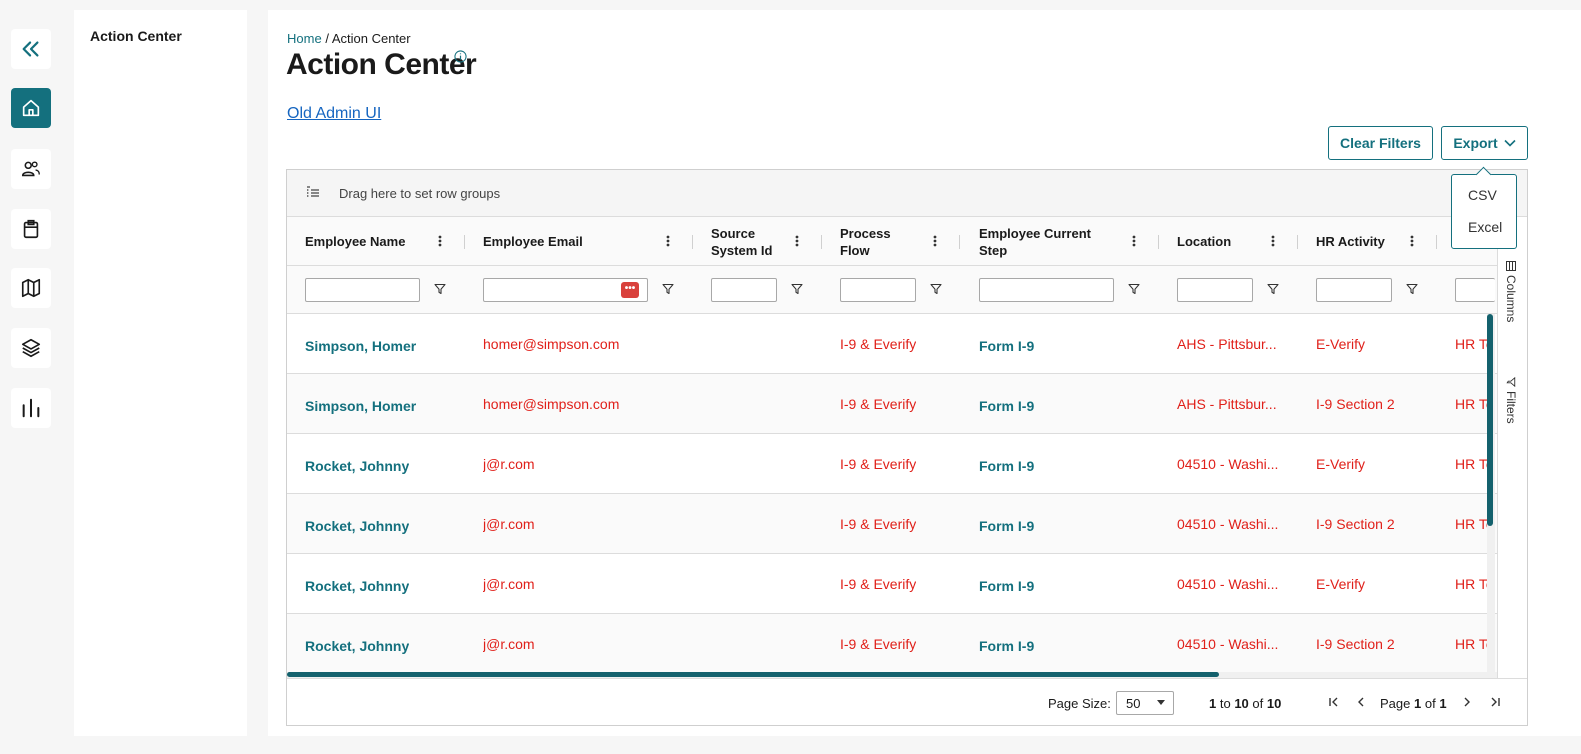 This screenshot has height=754, width=1581. Describe the element at coordinates (362, 290) in the screenshot. I see `filter-input-employee-name` at that location.